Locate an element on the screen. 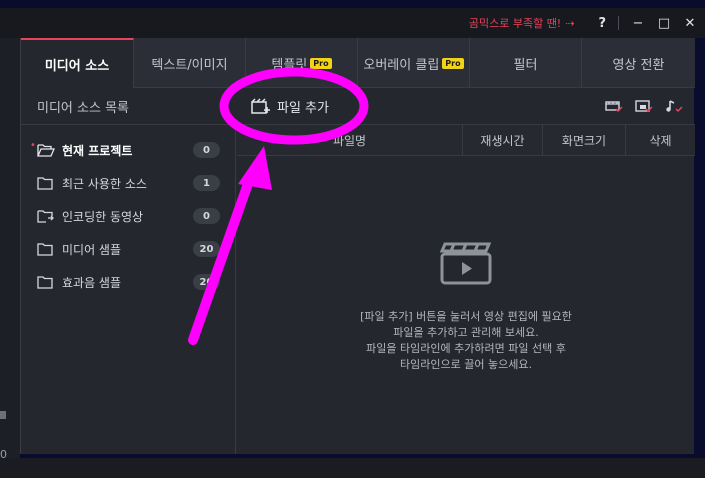 This screenshot has width=705, height=478. sidebar-item-label: 현재 프로젝트 is located at coordinates (97, 150).